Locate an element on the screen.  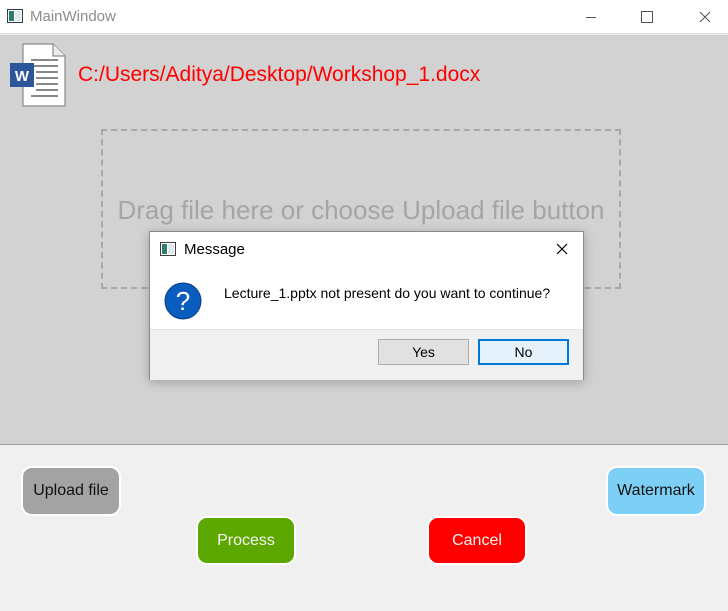
upload-file-button: Upload file is located at coordinates (71, 491).